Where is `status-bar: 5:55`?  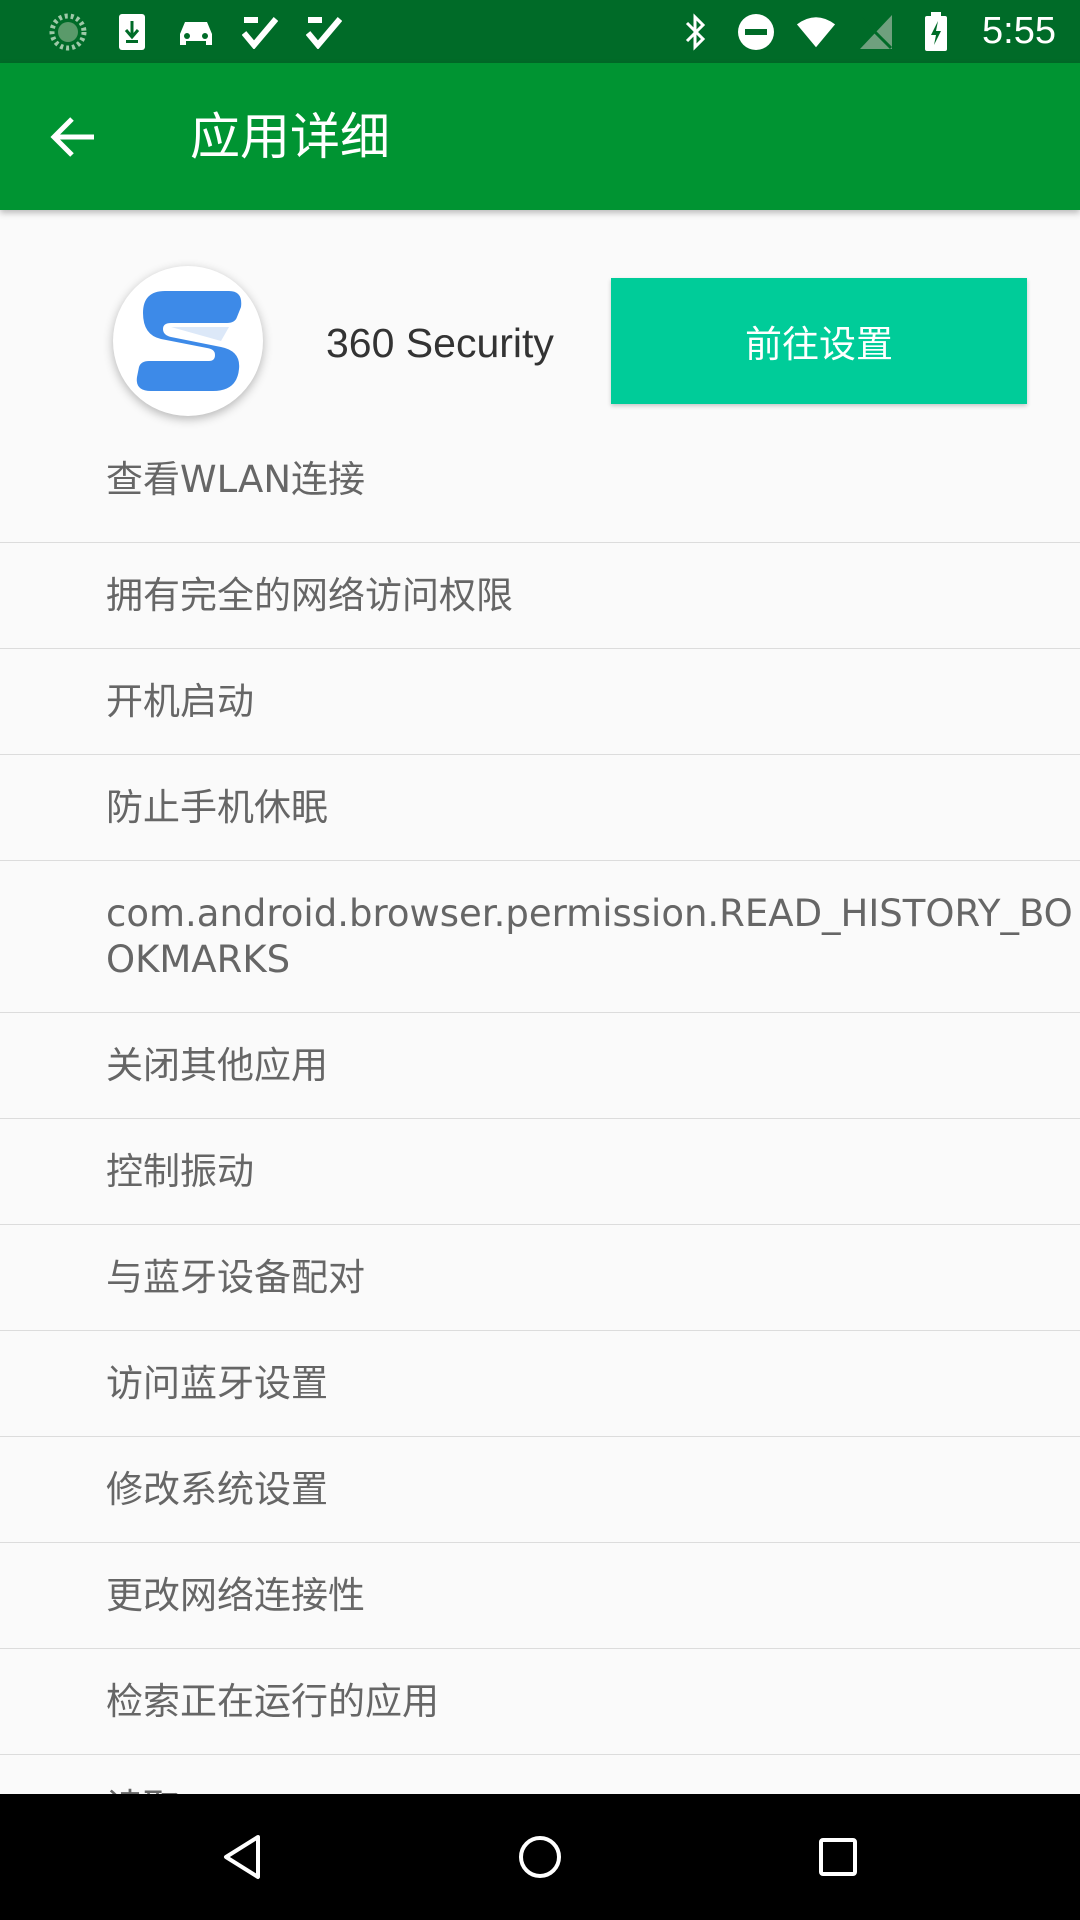 status-bar: 5:55 is located at coordinates (540, 31).